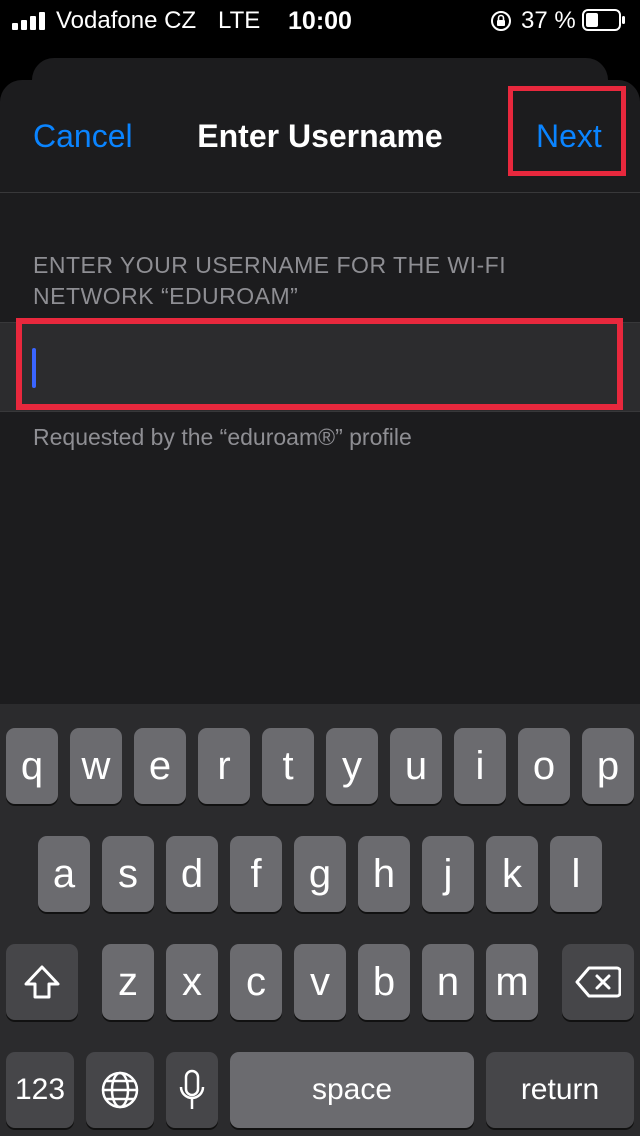  Describe the element at coordinates (567, 131) in the screenshot. I see `next-button-highlight` at that location.